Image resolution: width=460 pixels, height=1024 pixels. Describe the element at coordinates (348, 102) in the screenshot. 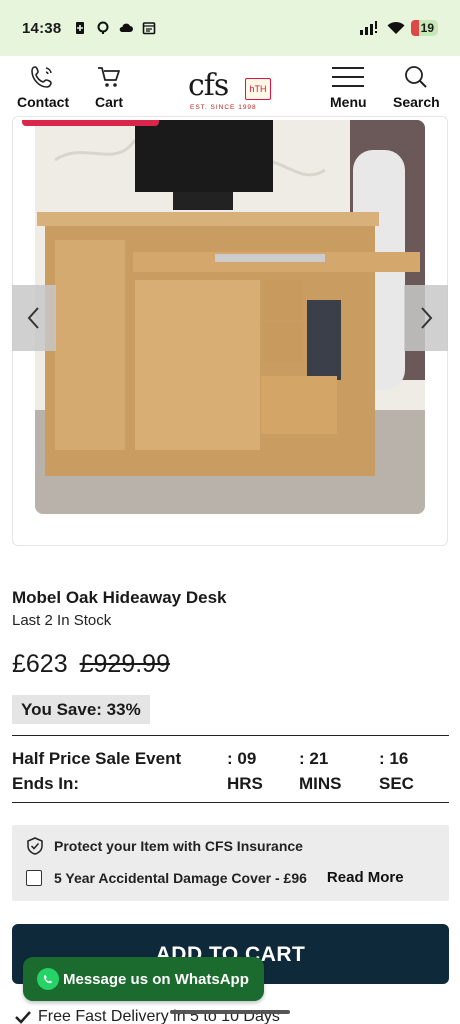

I see `menu-label: Menu` at that location.